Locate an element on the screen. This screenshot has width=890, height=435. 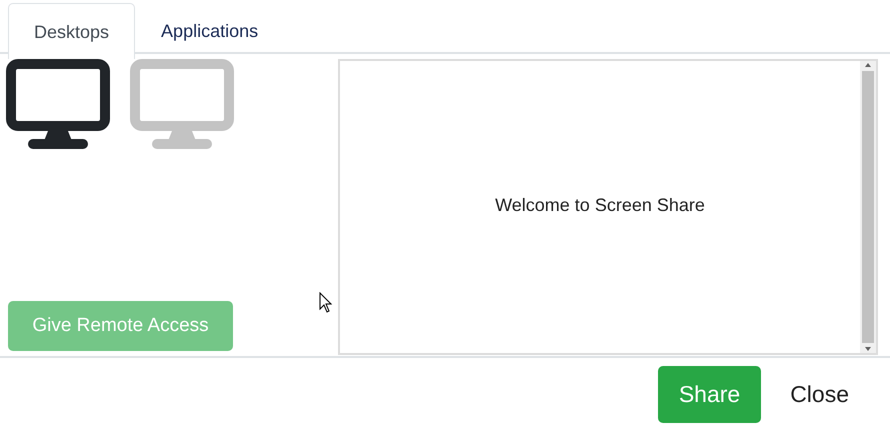
mouse-cursor-icon is located at coordinates (326, 303).